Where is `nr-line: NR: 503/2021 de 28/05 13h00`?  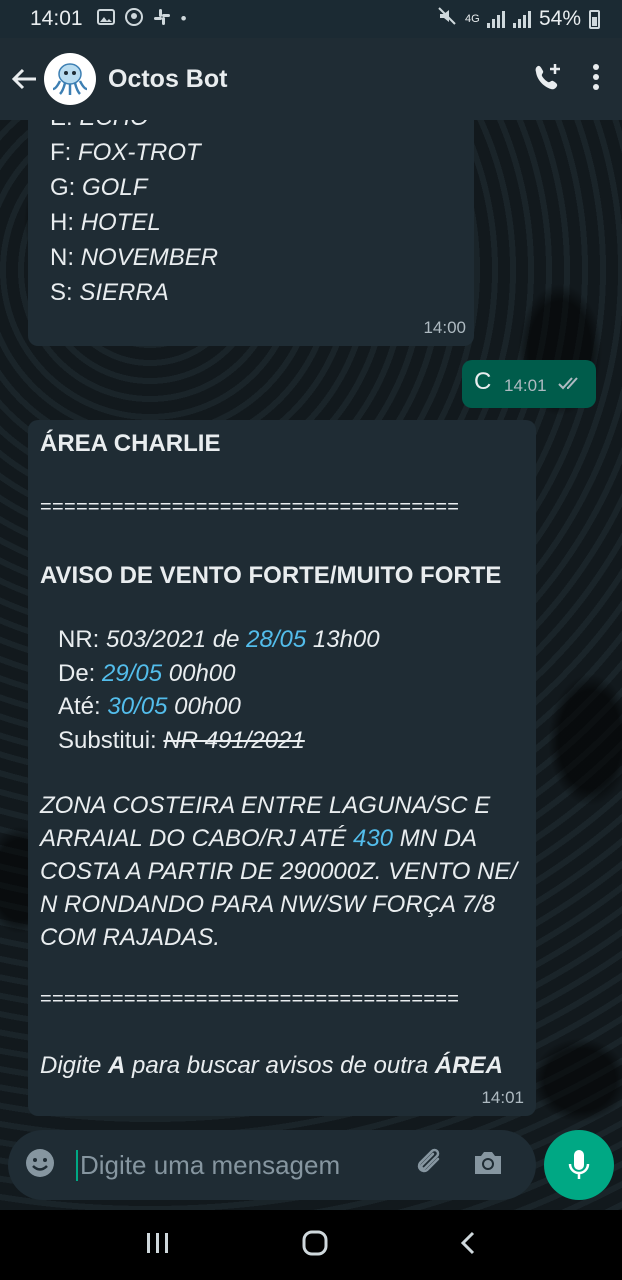 nr-line: NR: 503/2021 de 28/05 13h00 is located at coordinates (219, 639).